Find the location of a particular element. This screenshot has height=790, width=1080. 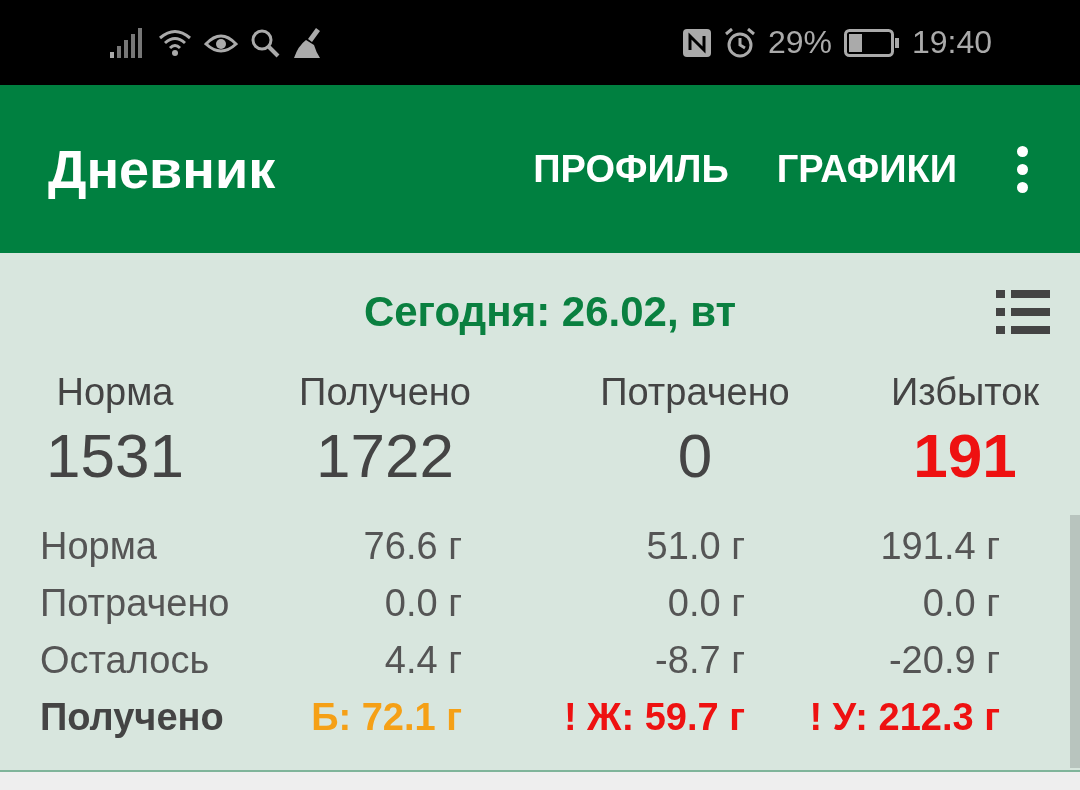

row-label: Получено is located at coordinates (132, 717).